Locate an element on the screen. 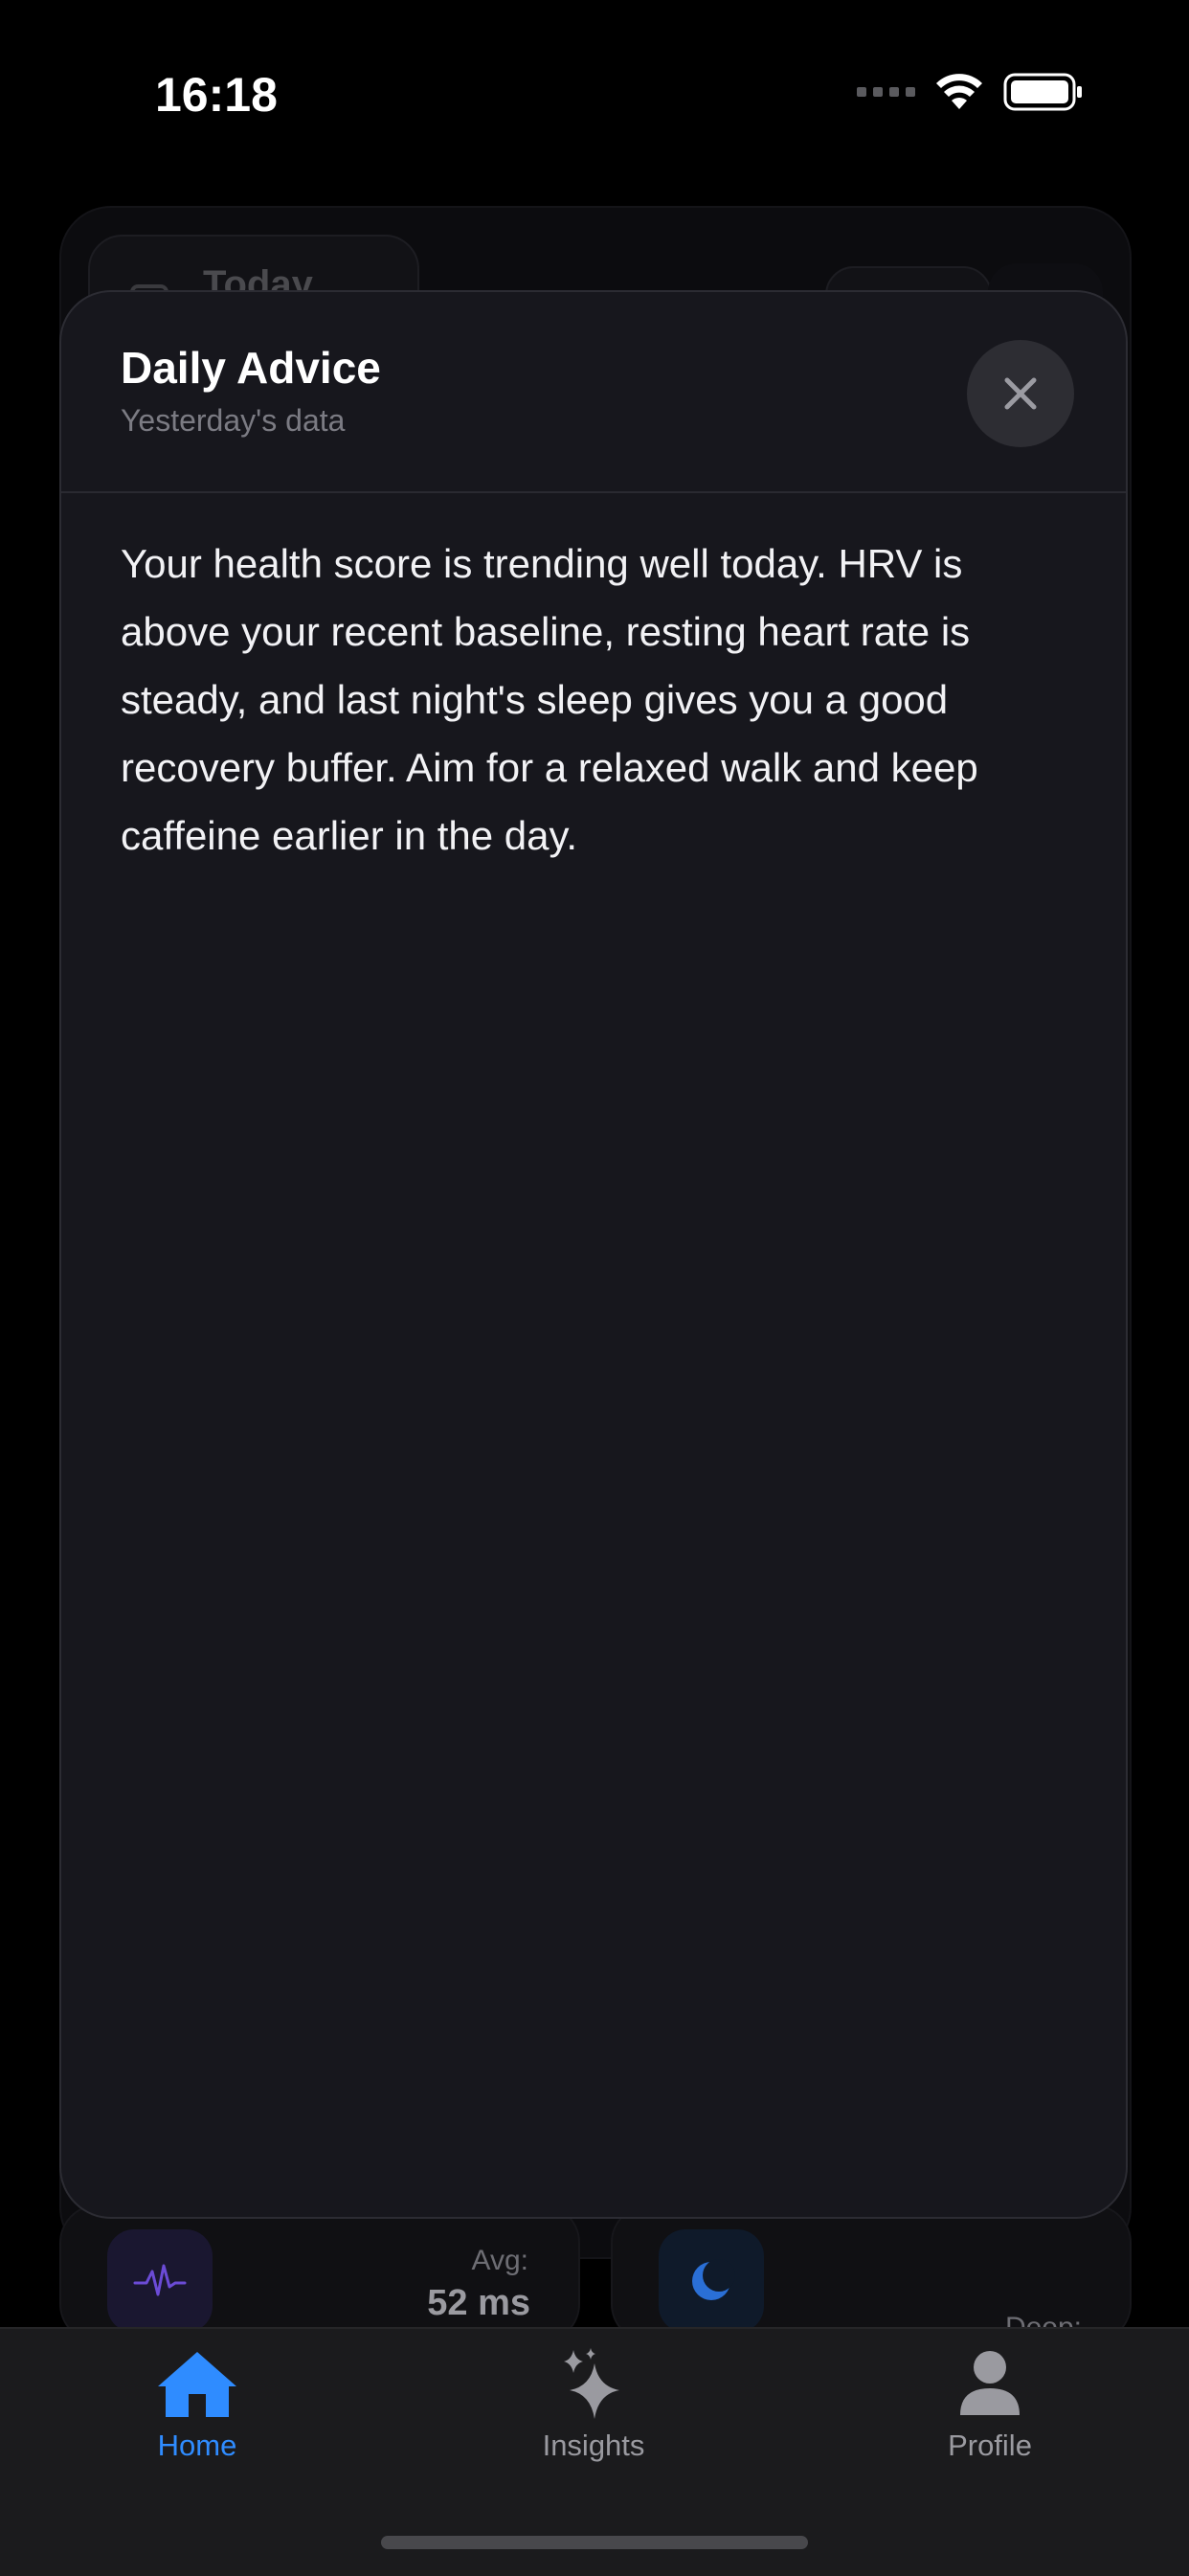 The height and width of the screenshot is (2576, 1189). cellular-signal-icon is located at coordinates (886, 92).